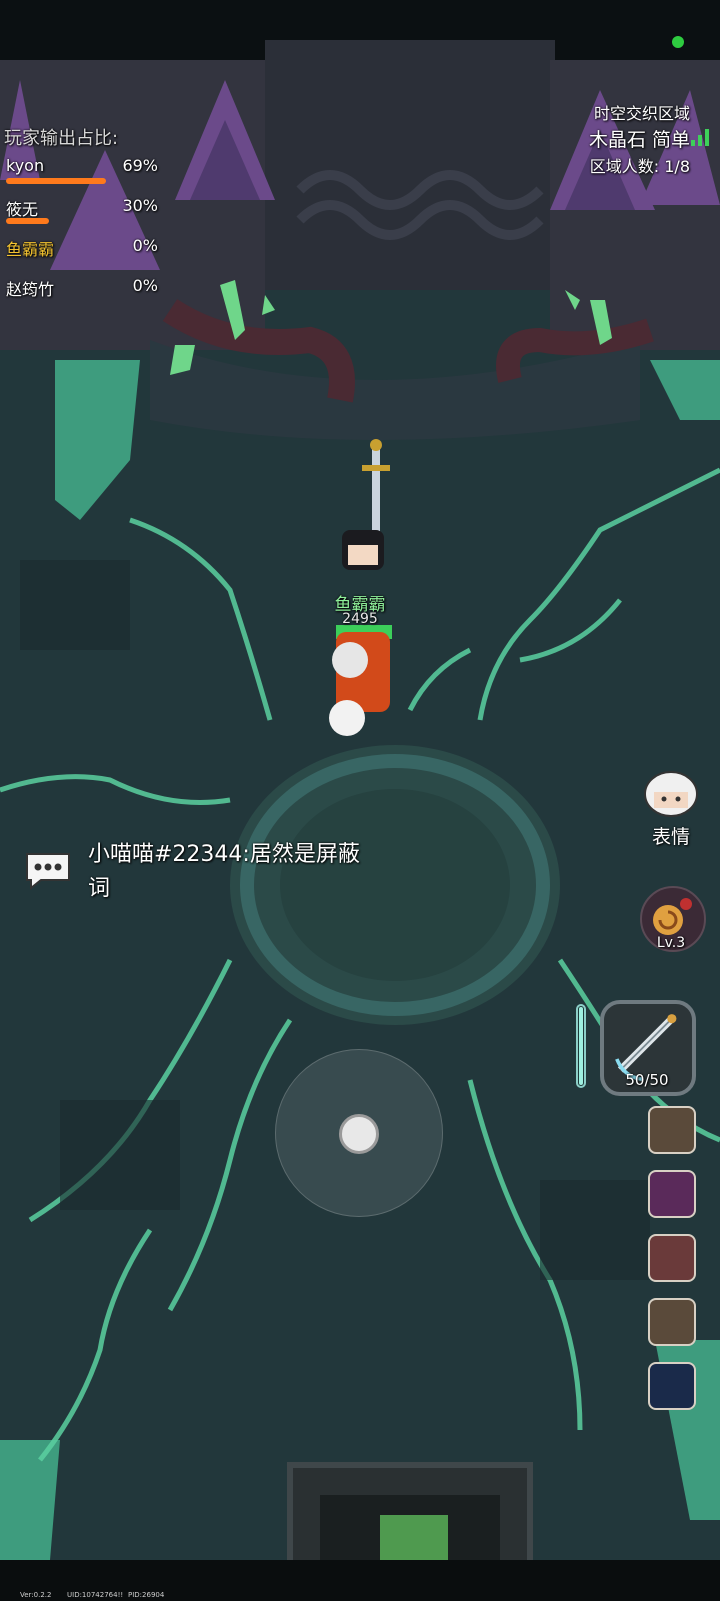 The image size is (720, 1601). I want to click on chat-message: 小喵喵#22344:居然是屏蔽词, so click(224, 871).